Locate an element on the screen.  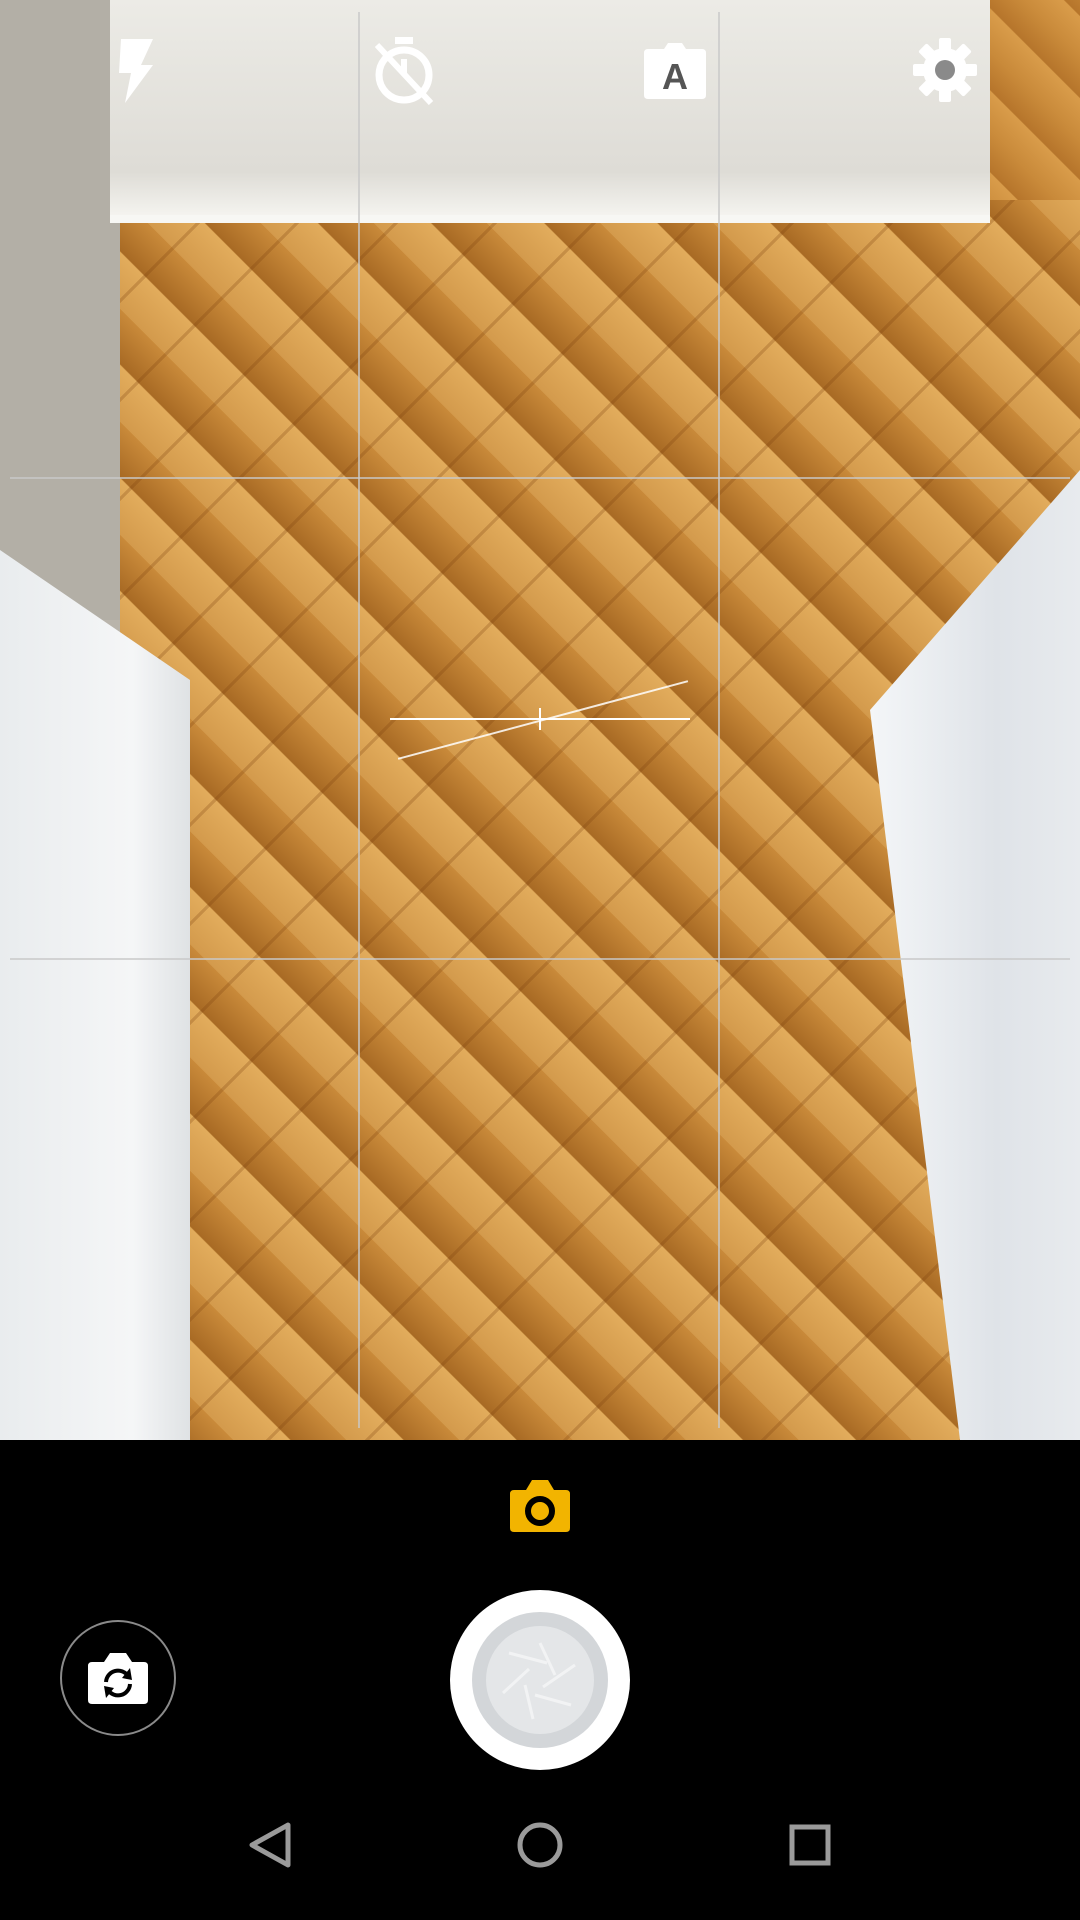
flash-button is located at coordinates (135, 70).